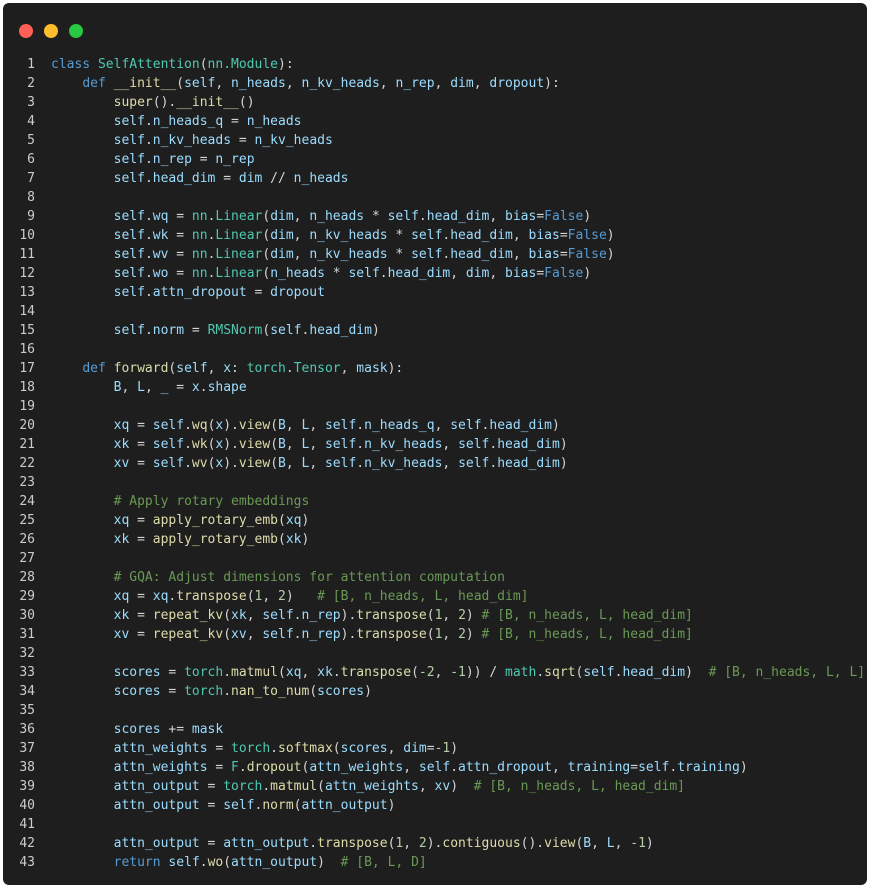  What do you see at coordinates (435, 64) in the screenshot?
I see `code-line: 1 class SelfAttention(nn.Module):` at bounding box center [435, 64].